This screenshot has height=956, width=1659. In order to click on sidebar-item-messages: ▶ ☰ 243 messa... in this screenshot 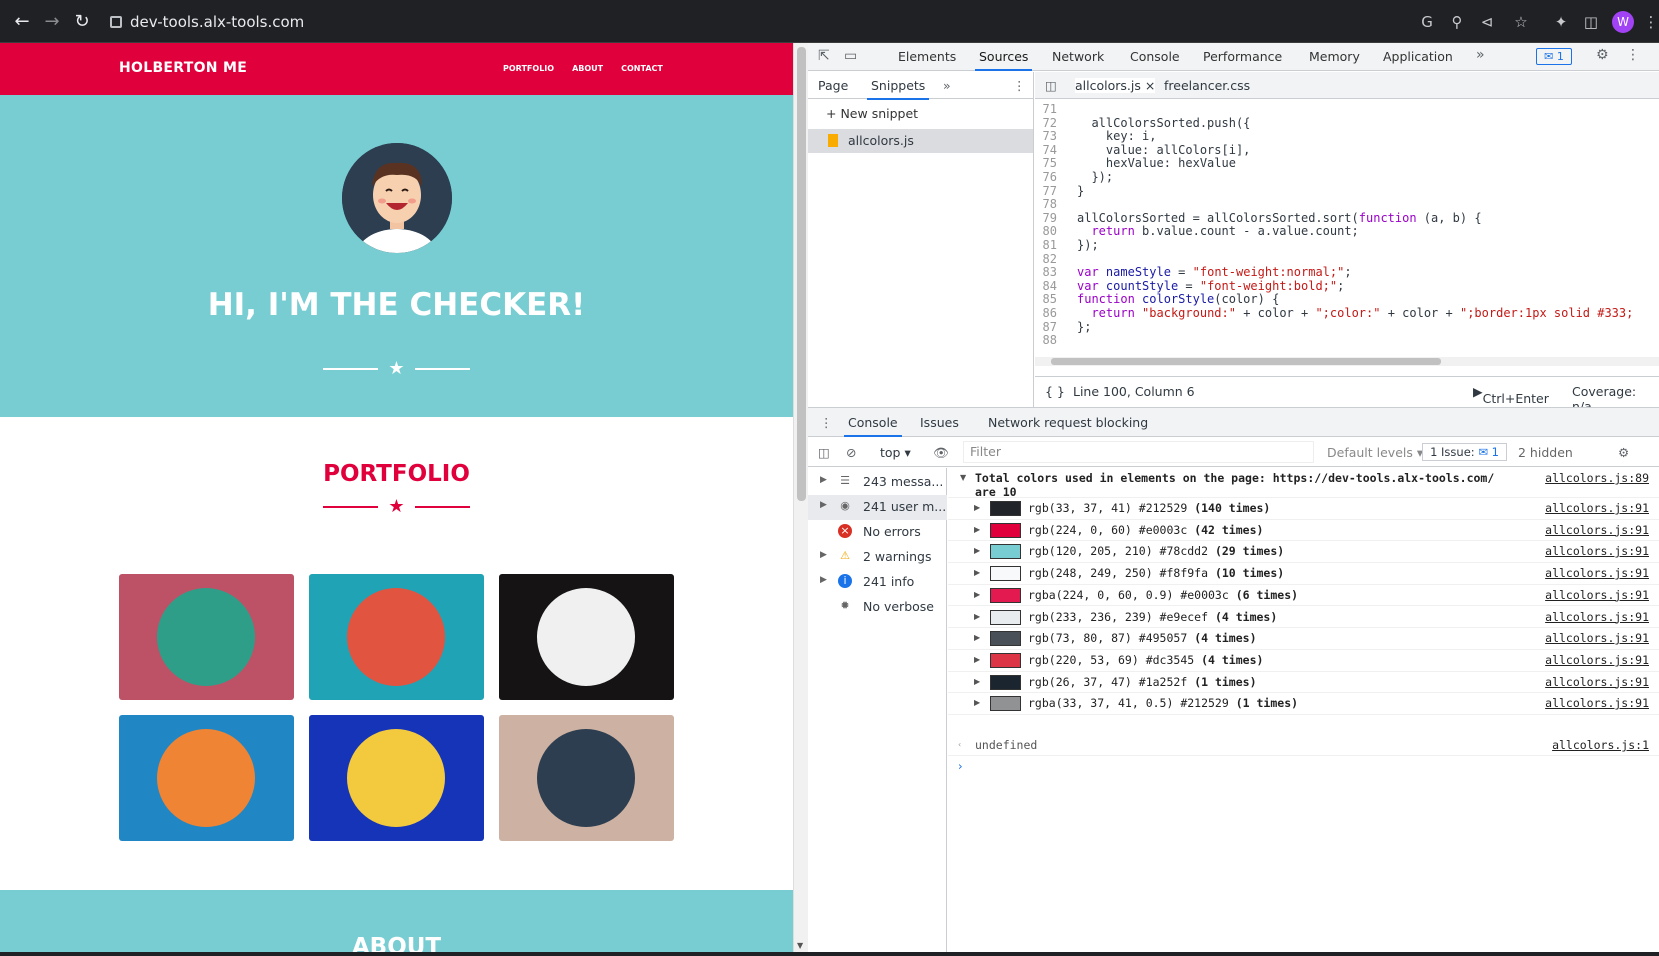, I will do `click(877, 482)`.